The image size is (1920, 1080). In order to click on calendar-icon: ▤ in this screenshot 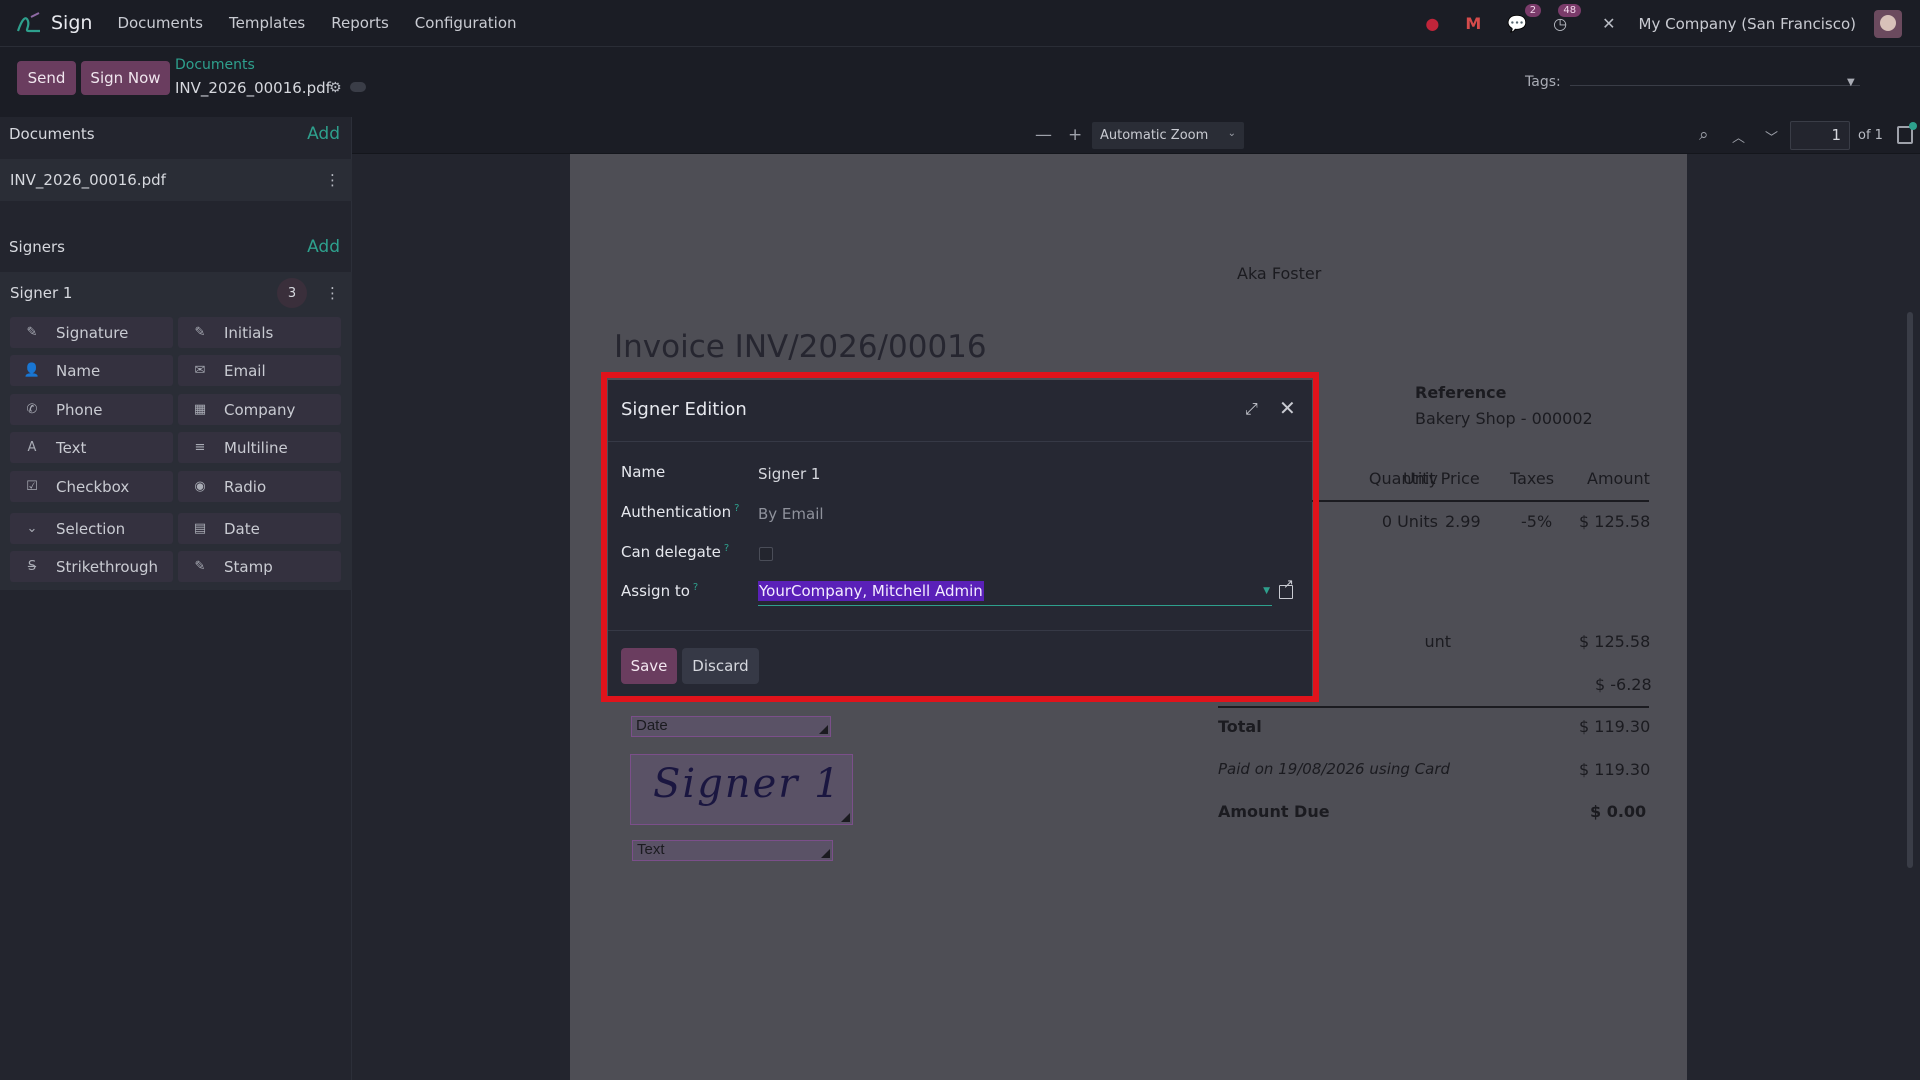, I will do `click(200, 528)`.